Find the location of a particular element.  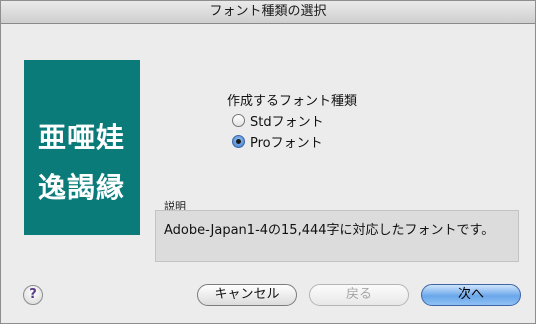

help-icon: ? is located at coordinates (33, 295).